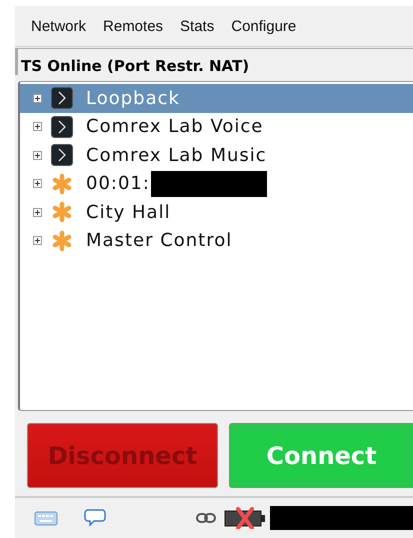  I want to click on tree-item: Master Control, so click(216, 240).